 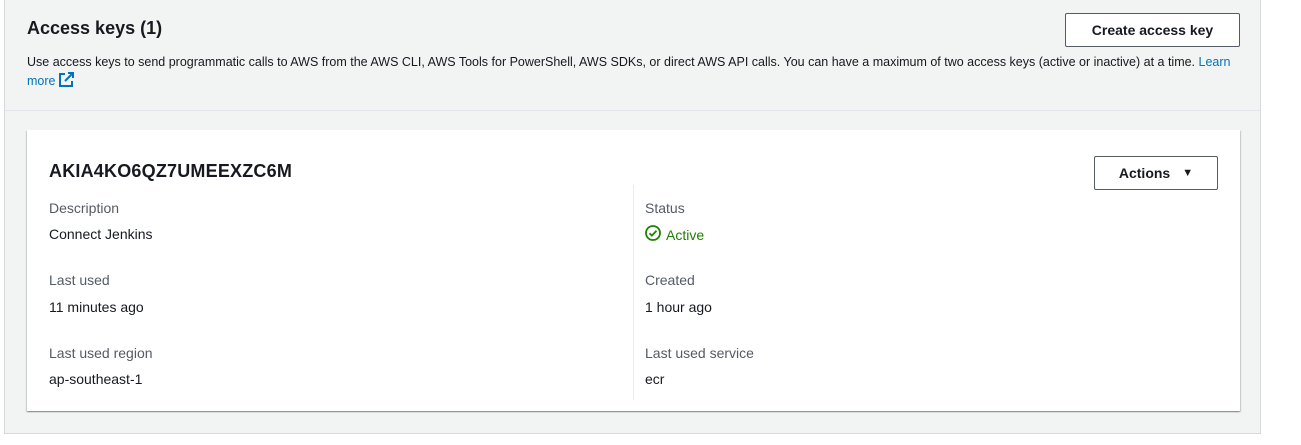 I want to click on last-used-value: 11 minutes ago, so click(x=96, y=307).